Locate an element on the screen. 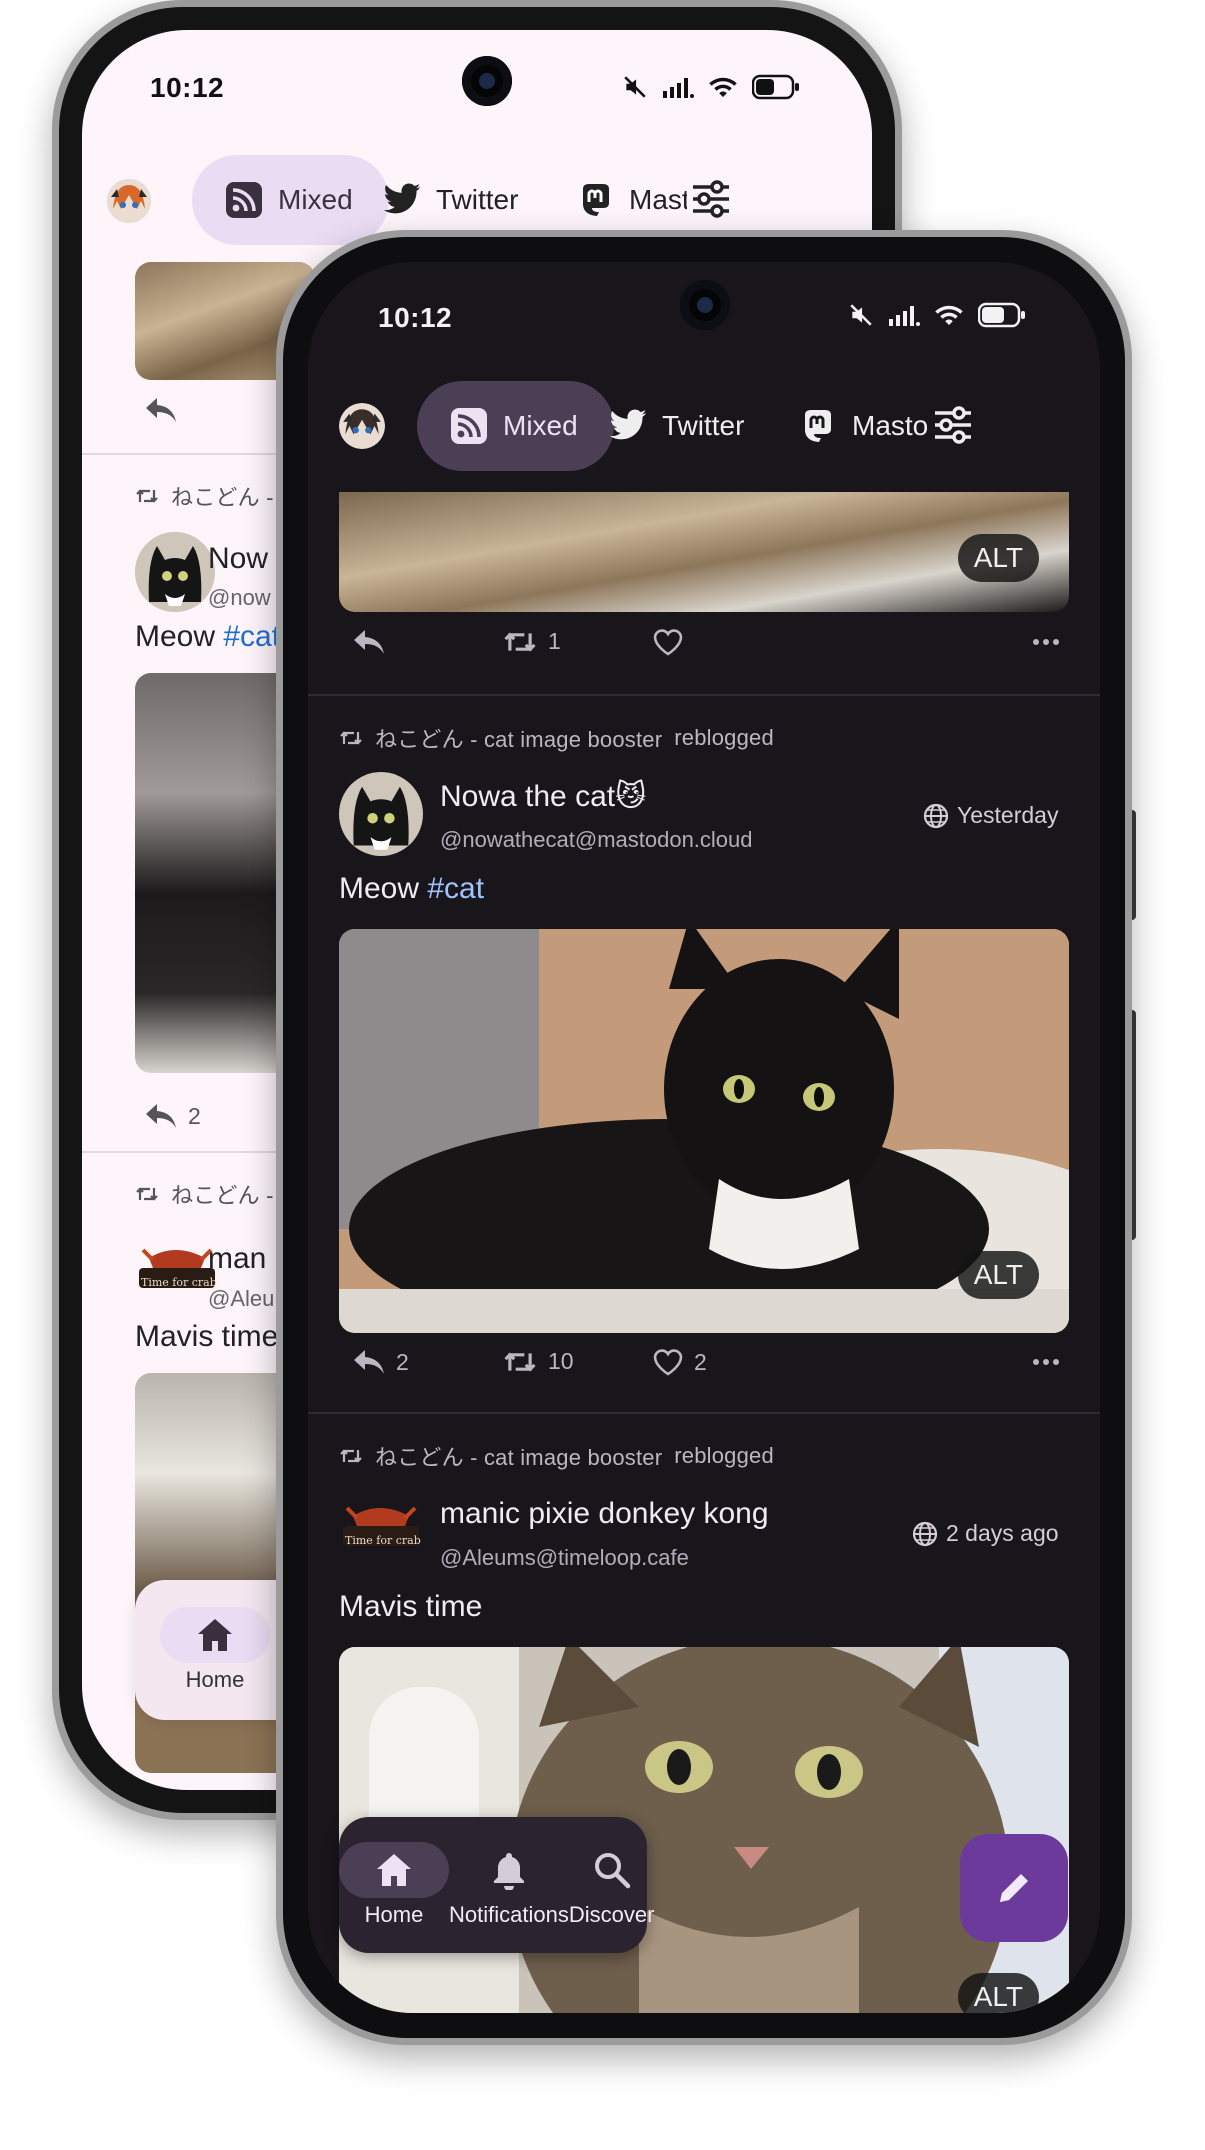 Image resolution: width=1205 pixels, height=2150 pixels. author-handle: @Aleu is located at coordinates (241, 1298).